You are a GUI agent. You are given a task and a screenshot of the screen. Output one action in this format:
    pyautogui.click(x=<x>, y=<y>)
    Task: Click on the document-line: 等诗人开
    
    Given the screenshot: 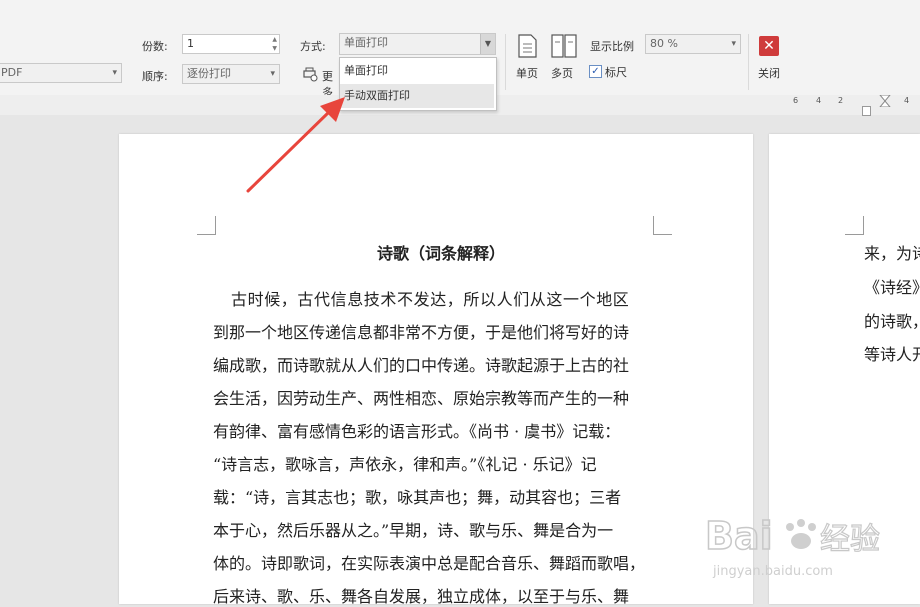 What is the action you would take?
    pyautogui.click(x=892, y=354)
    